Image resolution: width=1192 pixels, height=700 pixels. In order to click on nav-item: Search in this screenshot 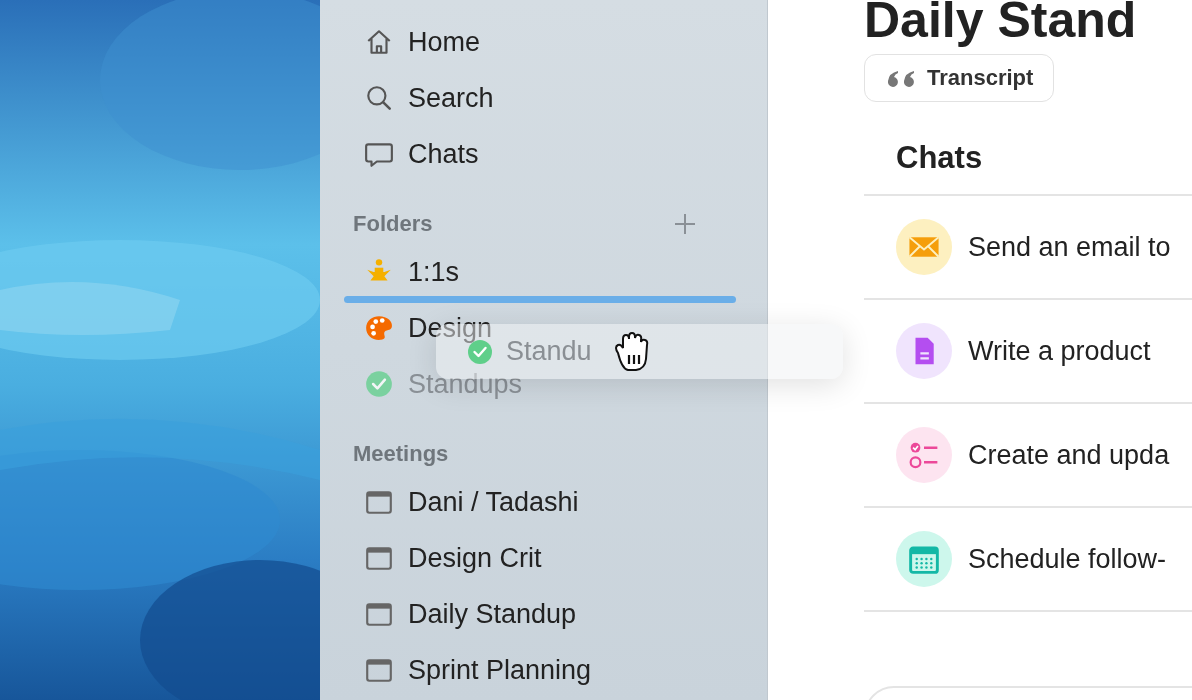, I will do `click(419, 98)`.